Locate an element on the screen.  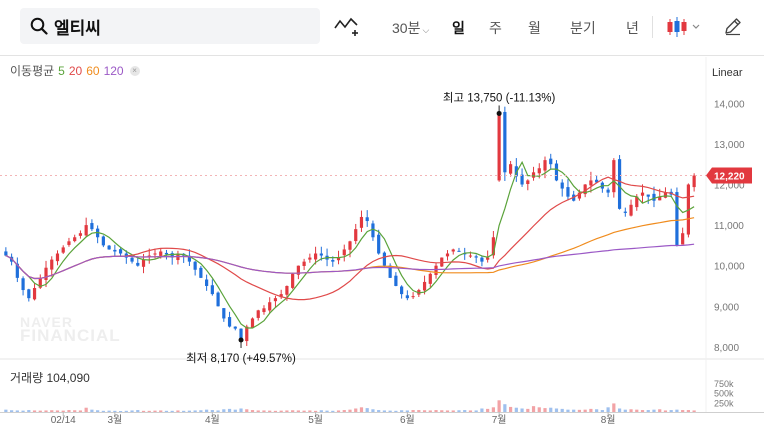
scale-mode-label: Linear is located at coordinates (727, 73).